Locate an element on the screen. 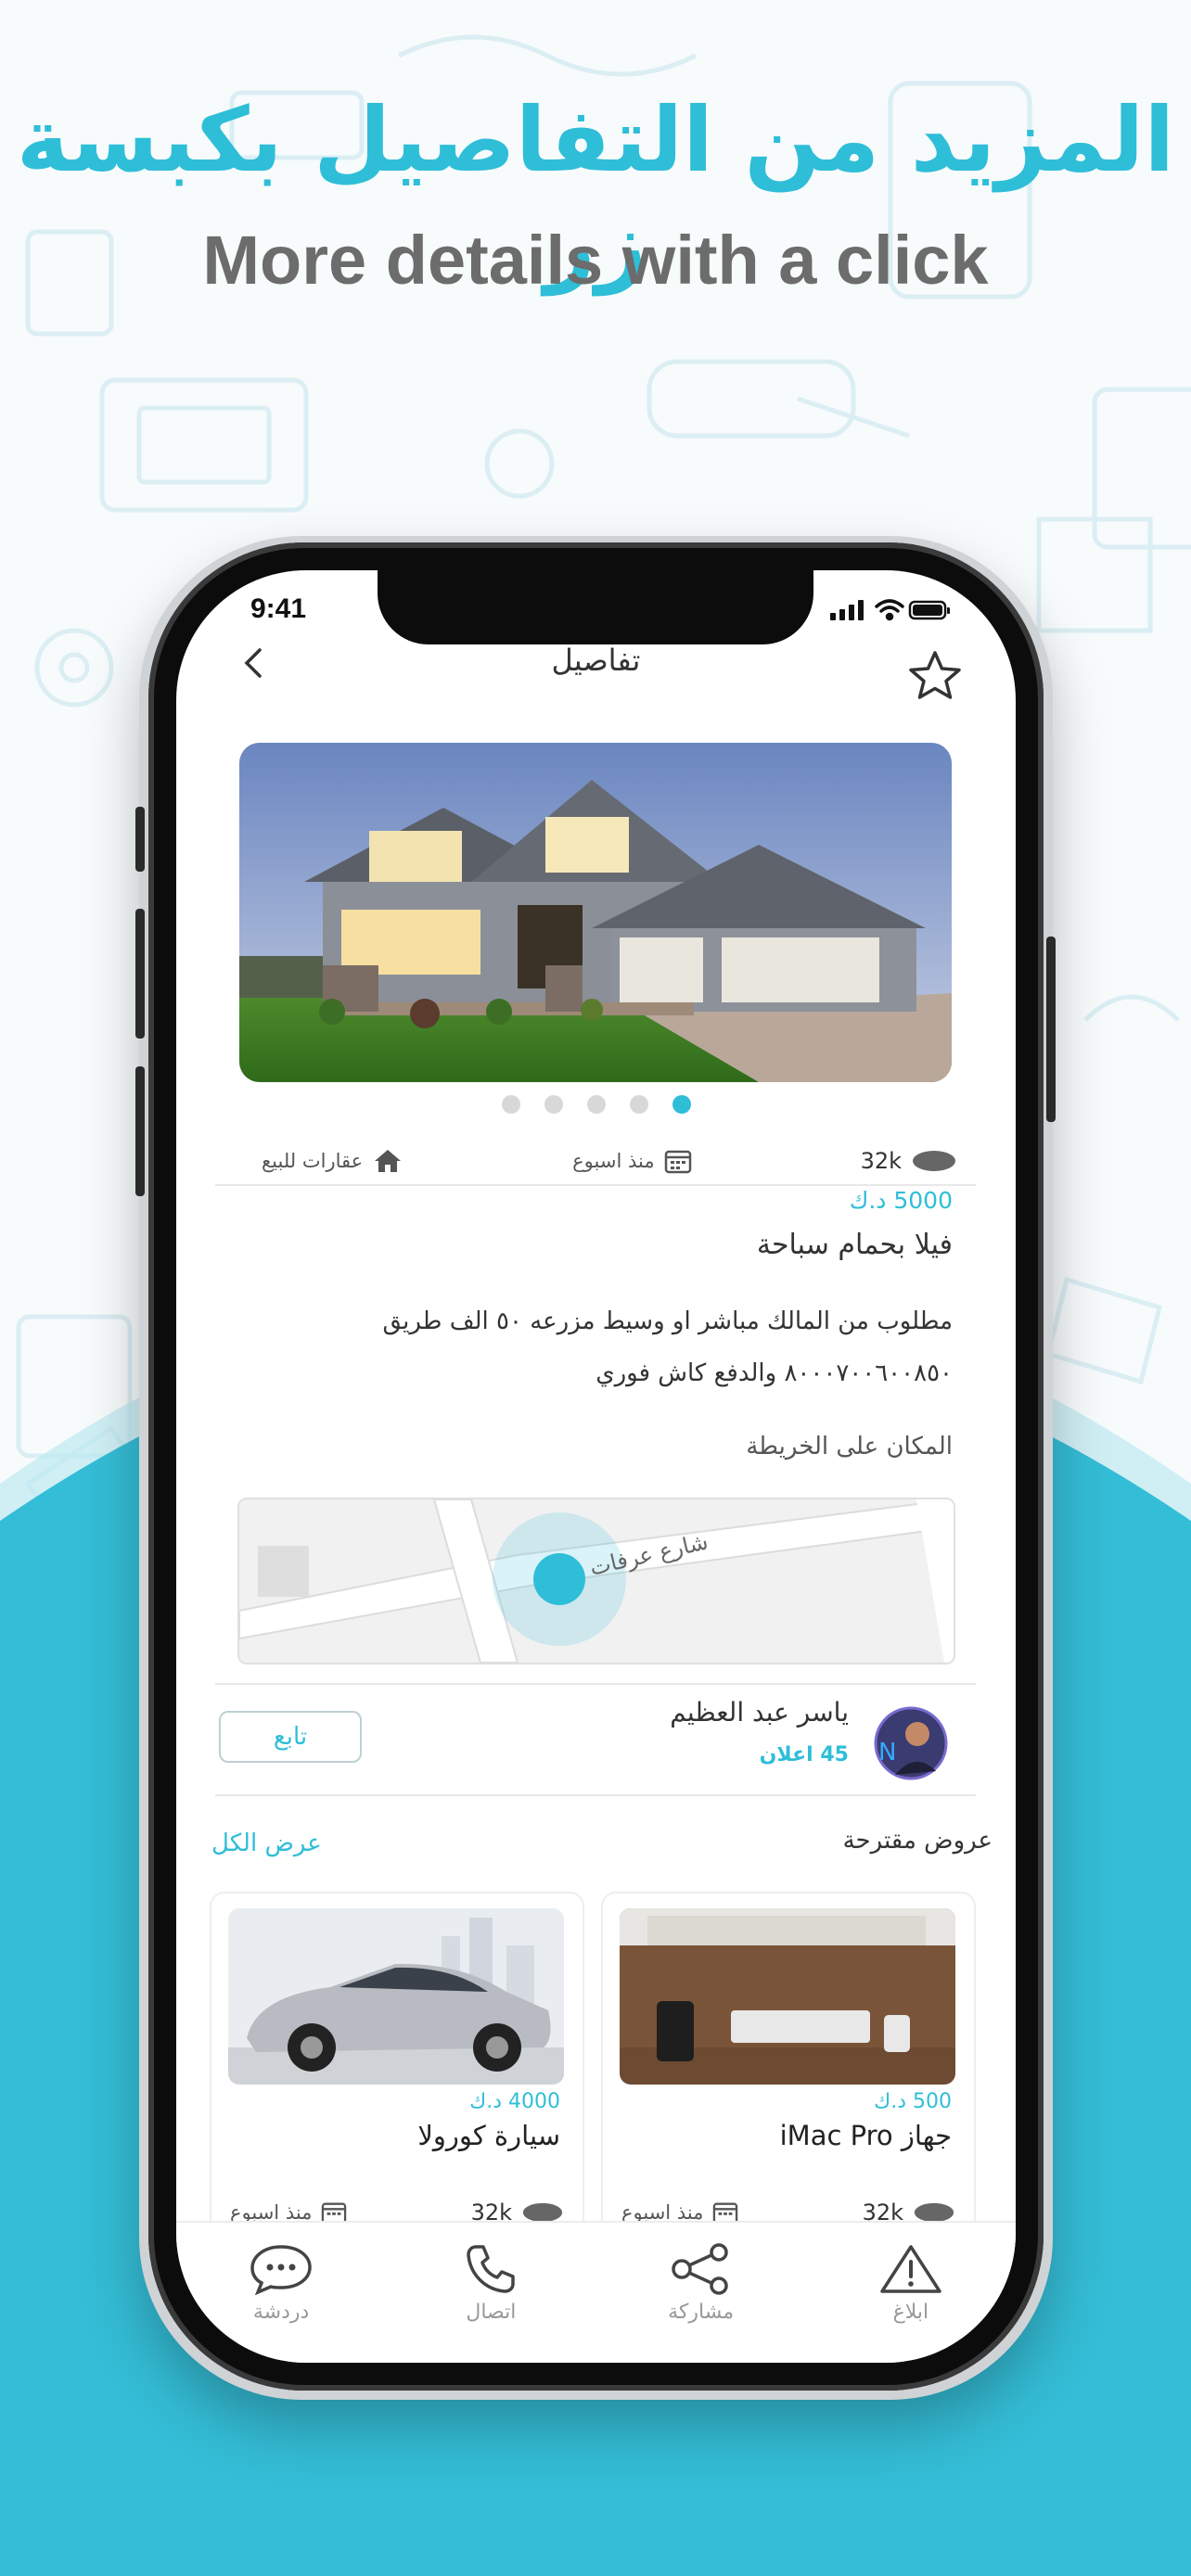 Image resolution: width=1191 pixels, height=2576 pixels. power-button is located at coordinates (1051, 1029).